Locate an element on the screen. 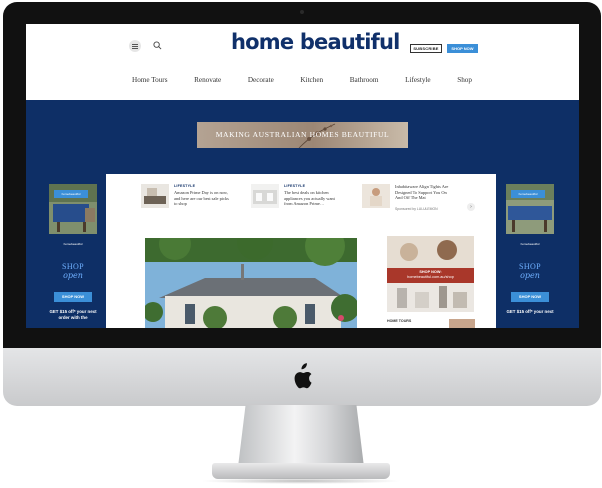 This screenshot has width=602, height=488. ad-offer-text: GET $15 off* your next order with the is located at coordinates (73, 314).